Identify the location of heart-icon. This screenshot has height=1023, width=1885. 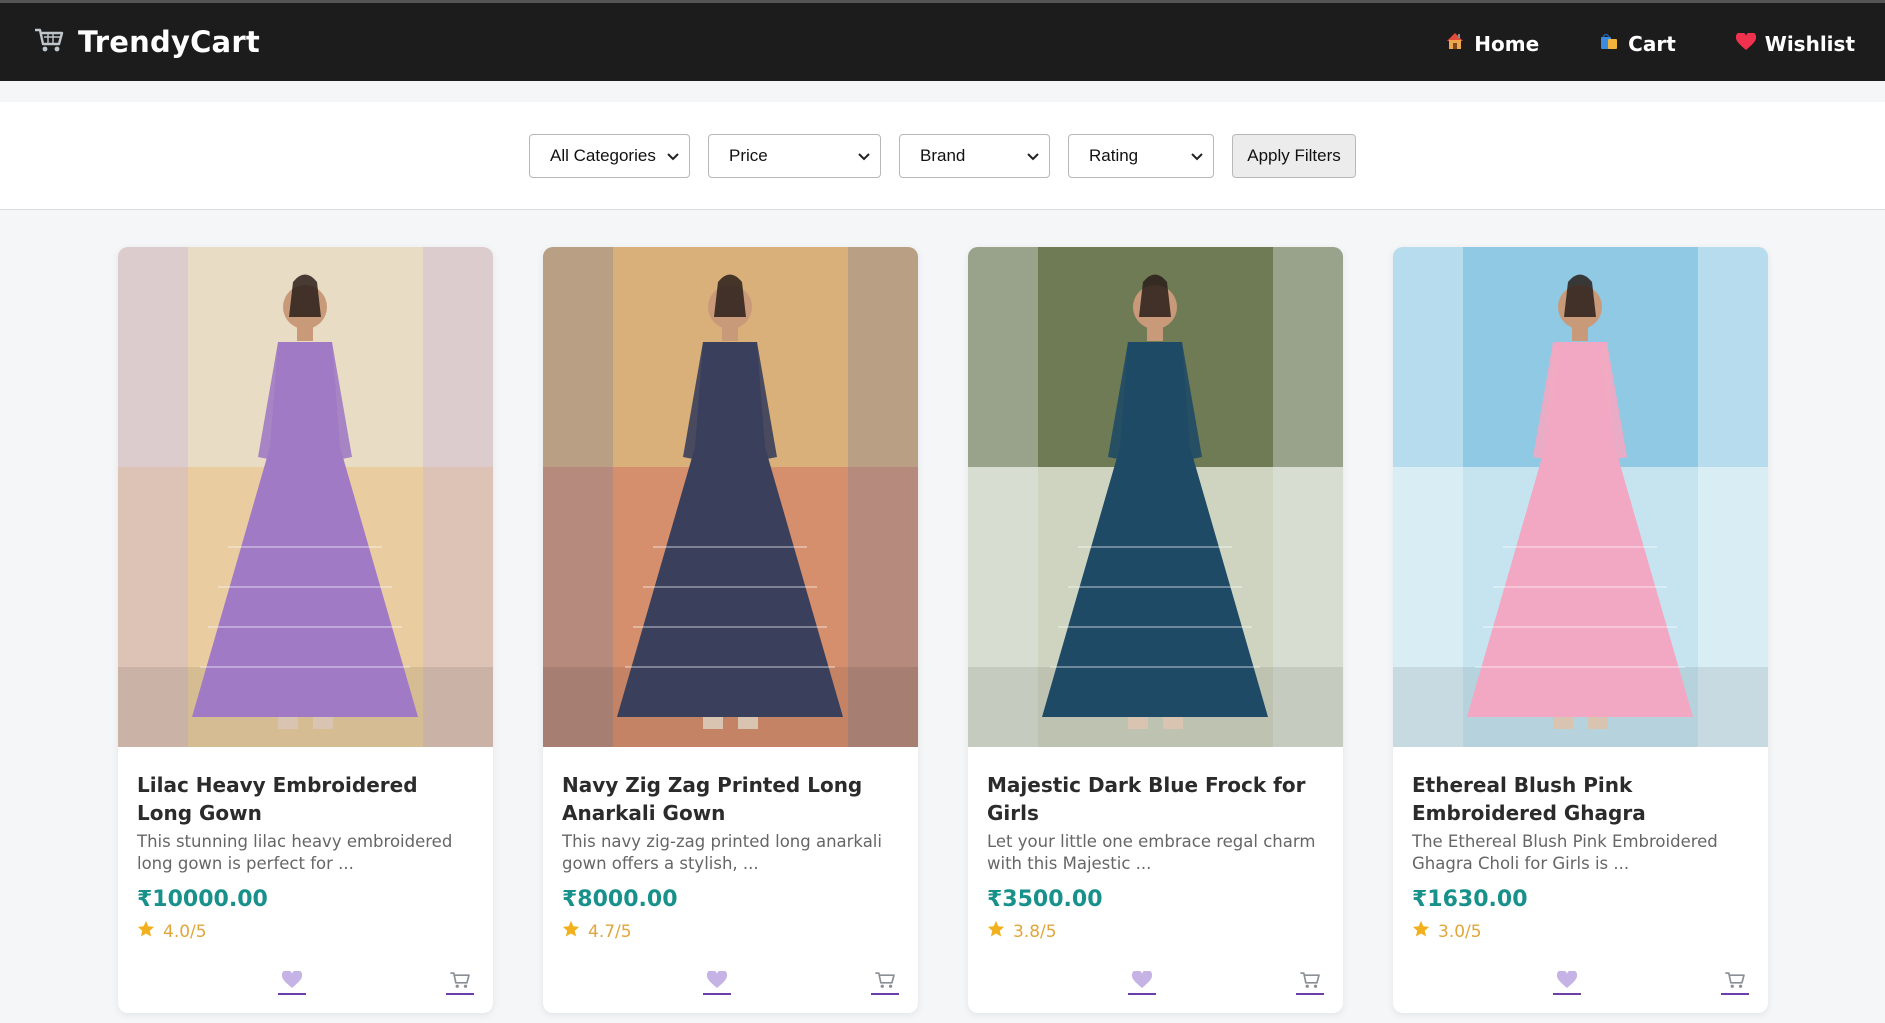
(1745, 43).